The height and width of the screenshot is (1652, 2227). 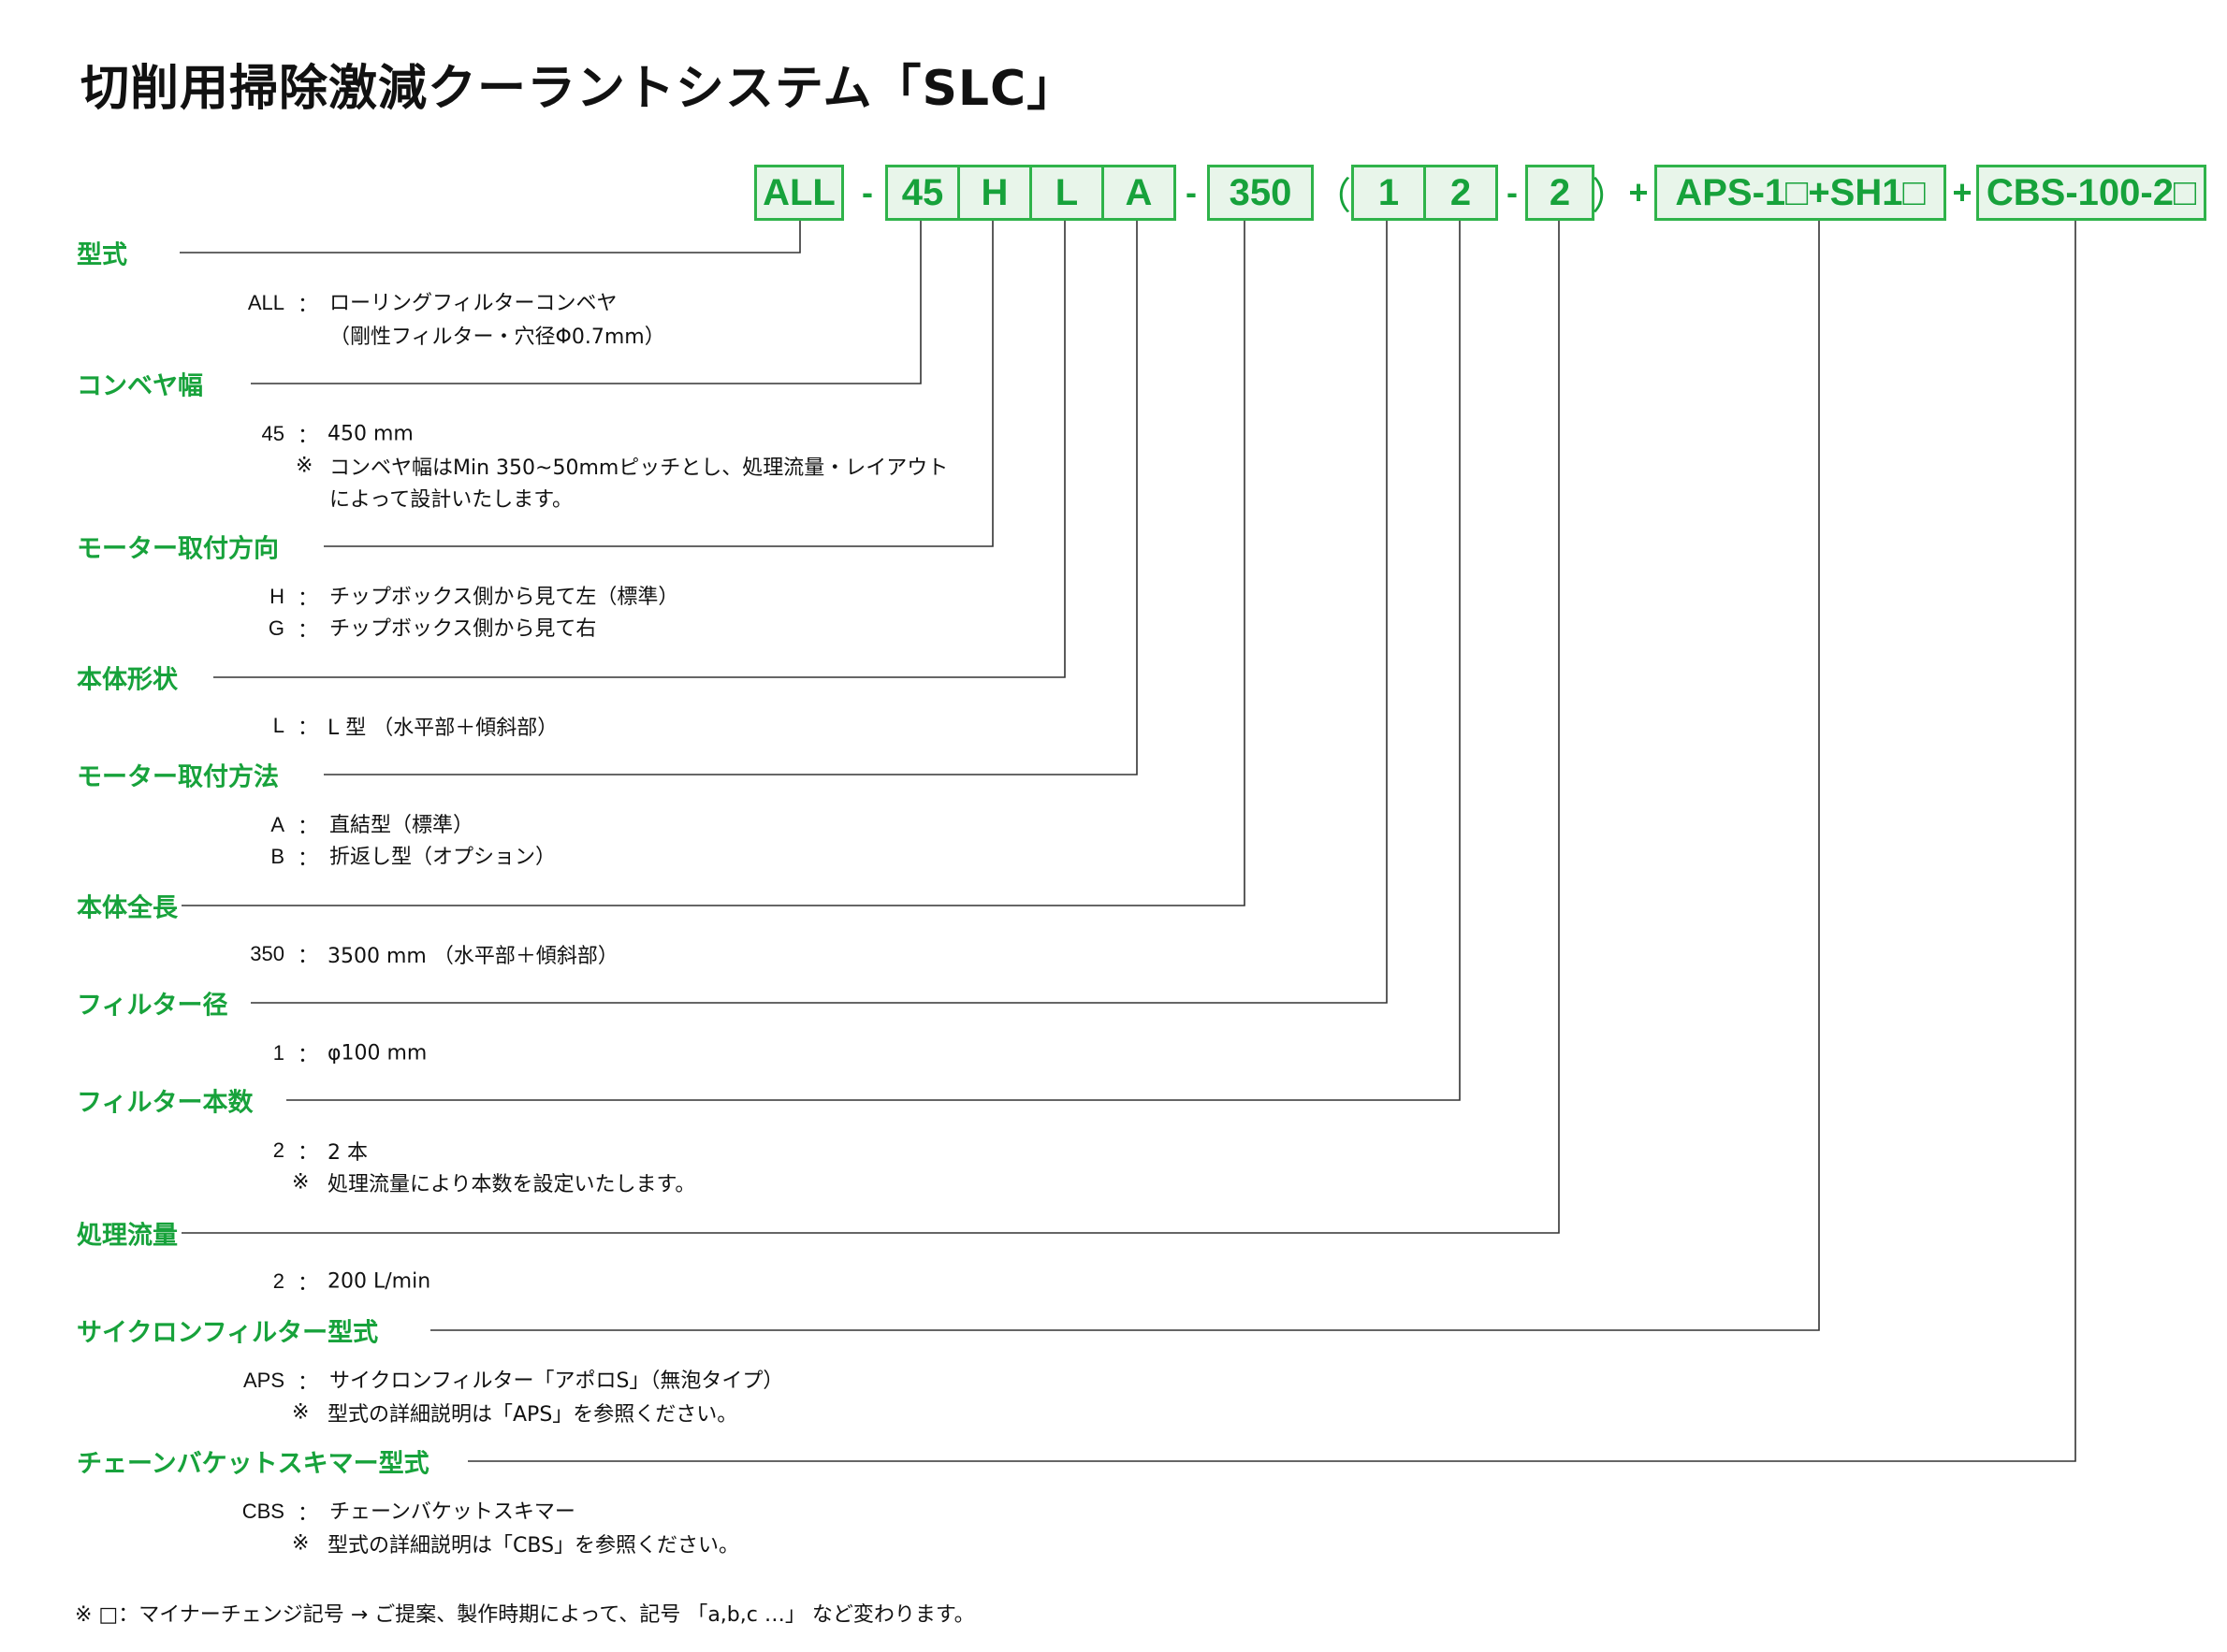 I want to click on option-code: ALL, so click(x=265, y=302).